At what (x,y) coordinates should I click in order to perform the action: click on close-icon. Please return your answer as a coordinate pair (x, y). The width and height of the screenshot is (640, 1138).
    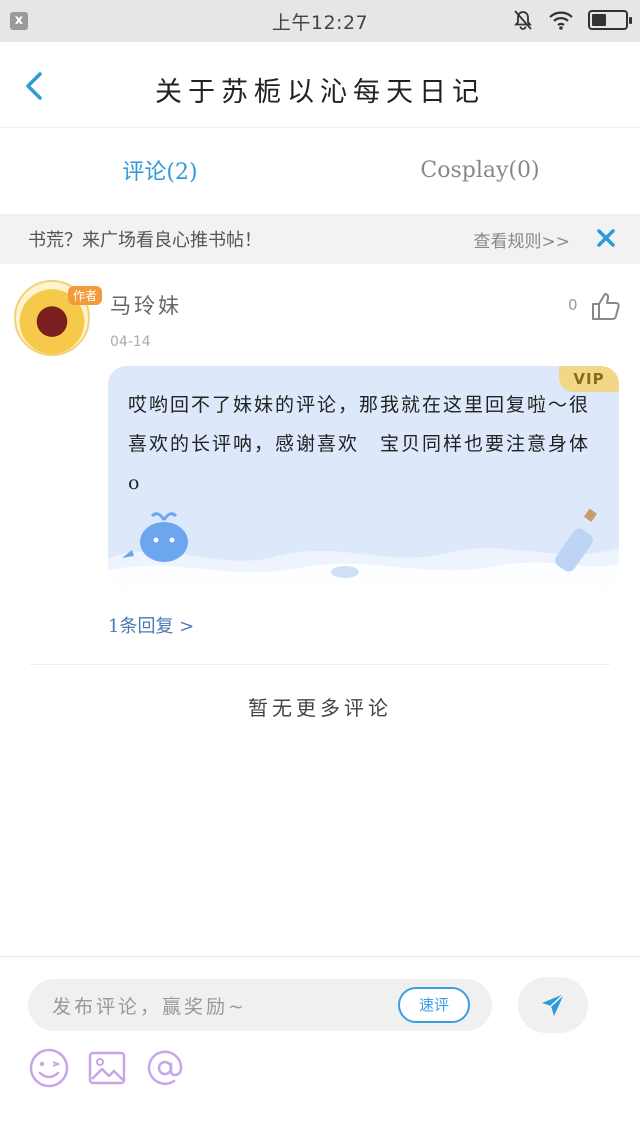
    Looking at the image, I should click on (606, 238).